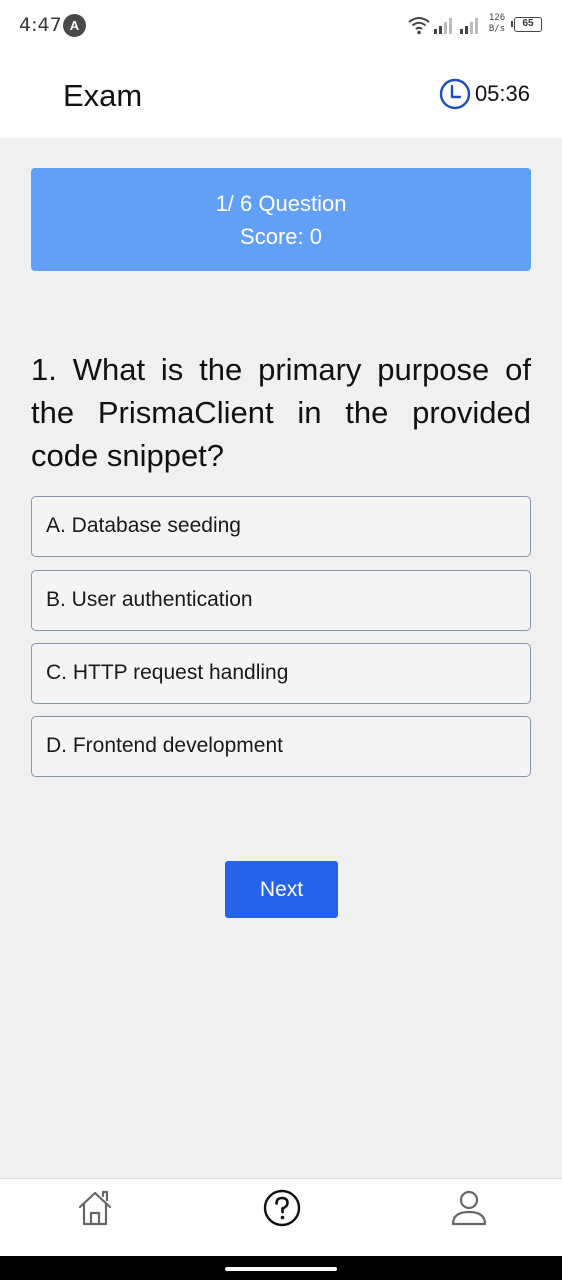 This screenshot has width=562, height=1280. I want to click on status-bar: 4:47 A 126 B/s 65, so click(281, 26).